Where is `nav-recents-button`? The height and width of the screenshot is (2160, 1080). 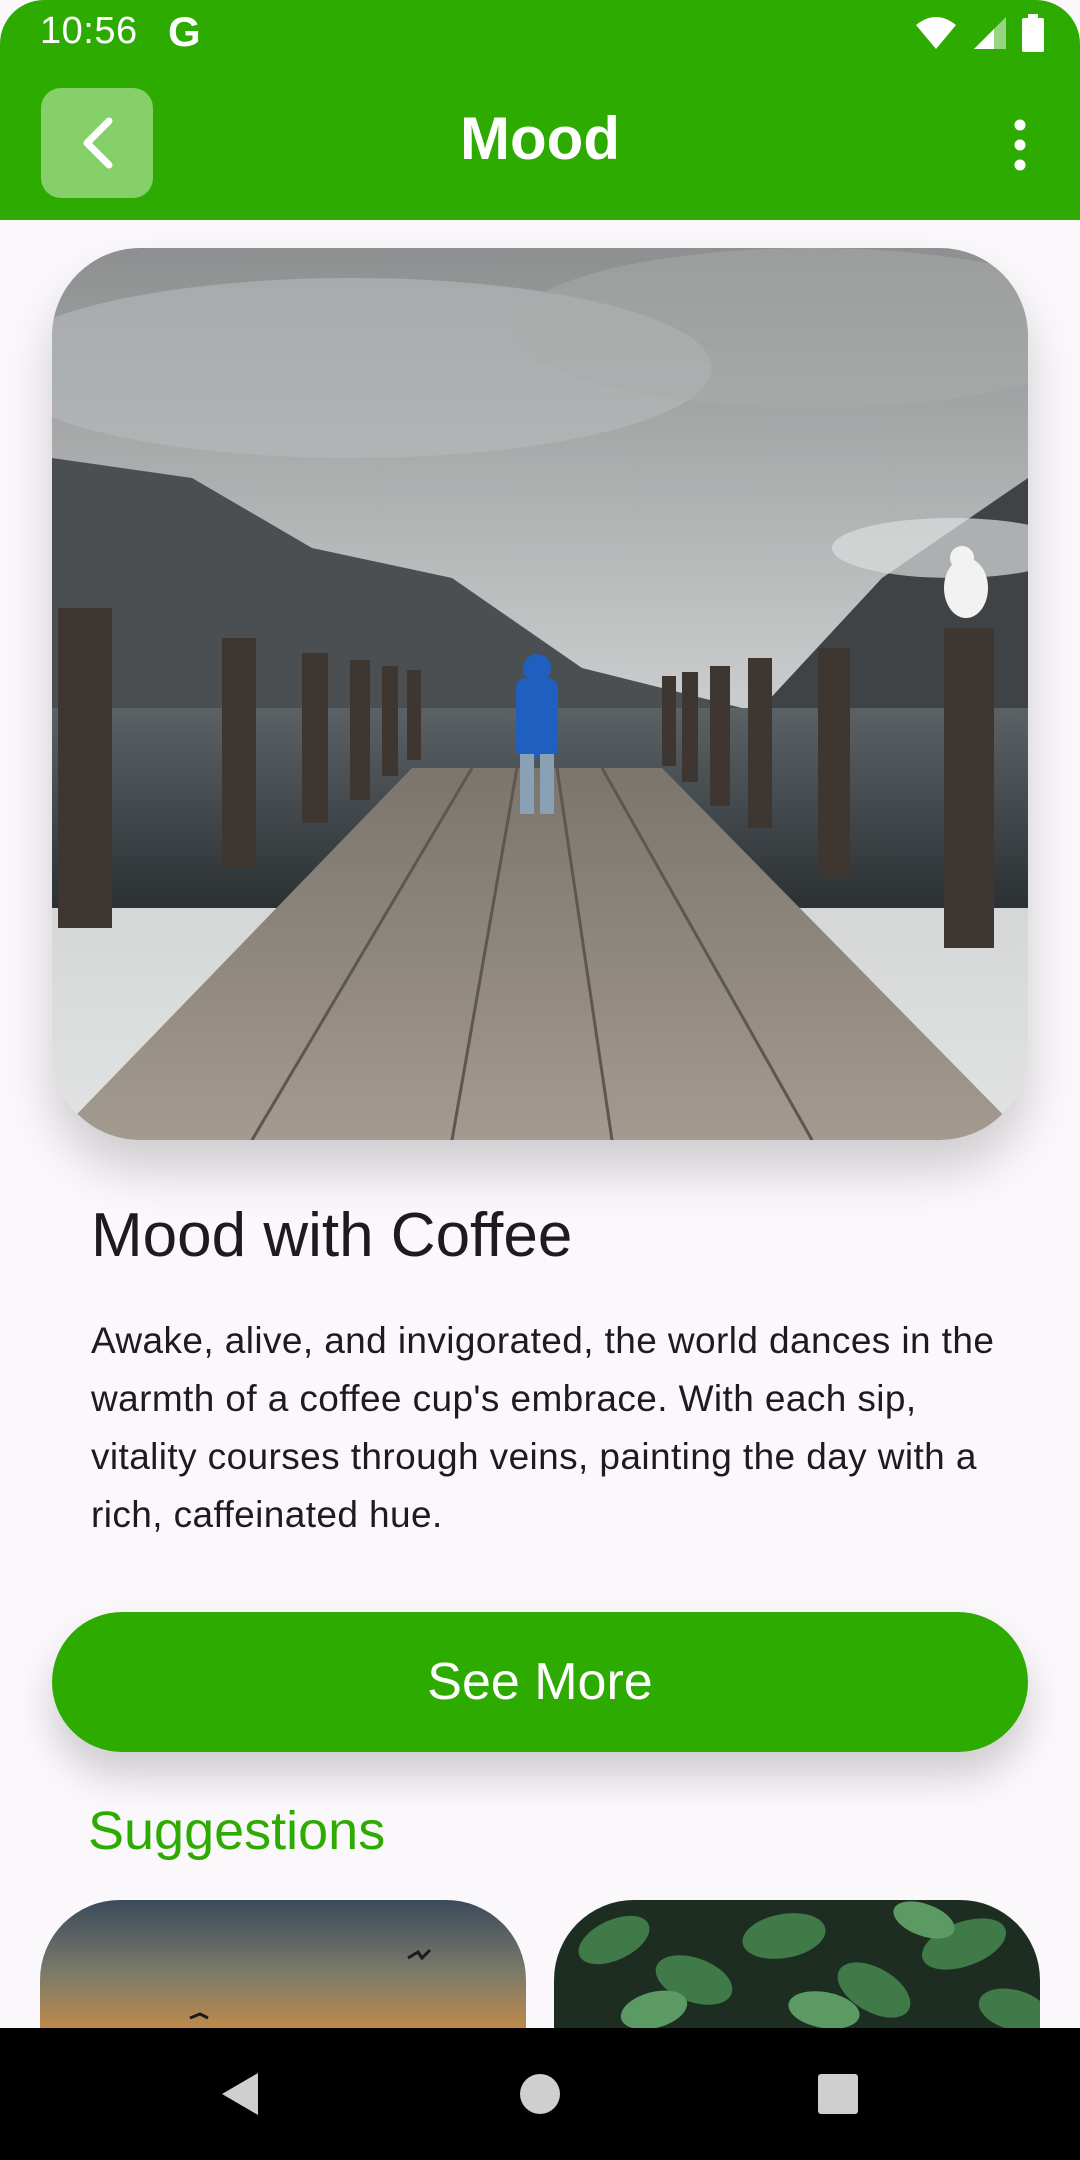
nav-recents-button is located at coordinates (838, 2094).